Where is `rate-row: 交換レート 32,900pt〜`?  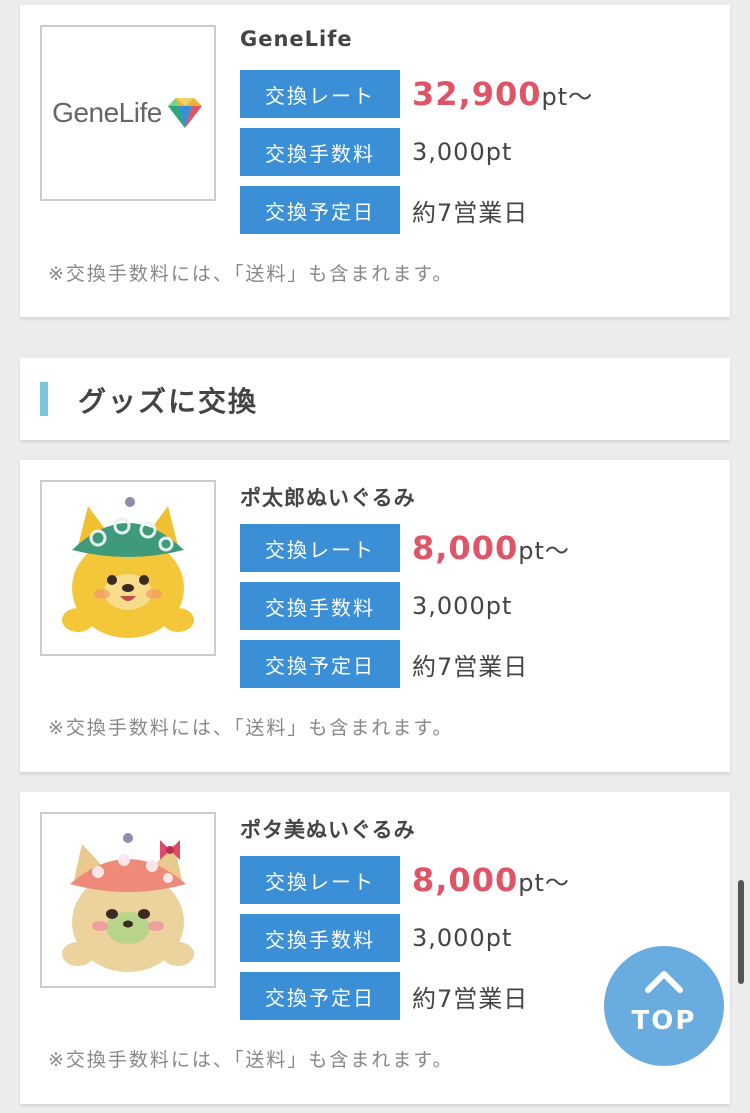 rate-row: 交換レート 32,900pt〜 is located at coordinates (416, 94).